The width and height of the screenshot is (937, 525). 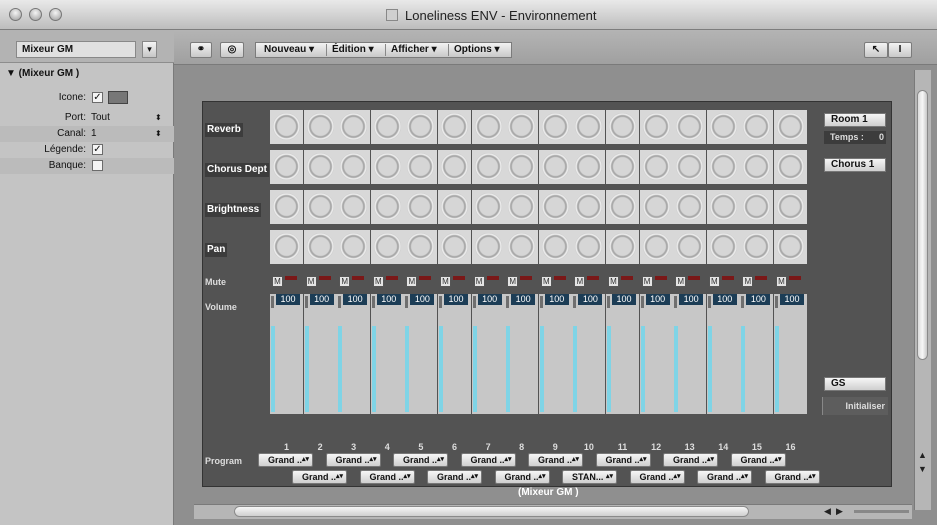 What do you see at coordinates (881, 137) in the screenshot?
I see `temps-value: 0` at bounding box center [881, 137].